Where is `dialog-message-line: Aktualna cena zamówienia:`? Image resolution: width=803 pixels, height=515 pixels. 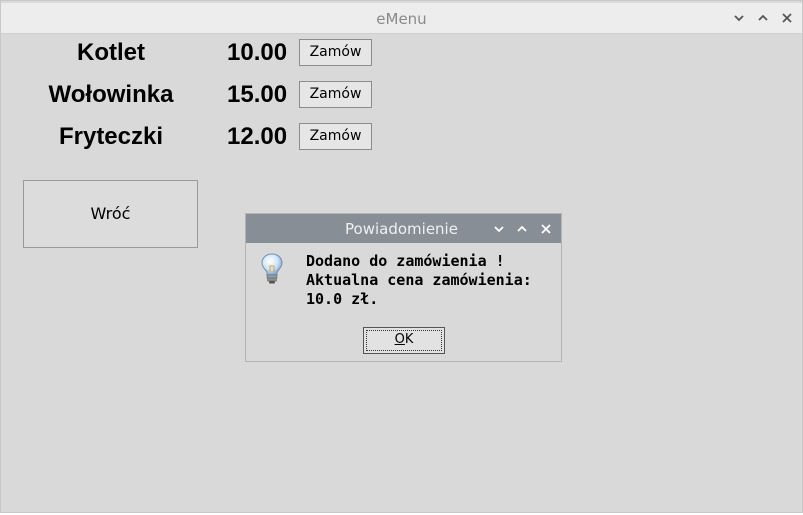
dialog-message-line: Aktualna cena zamówienia: is located at coordinates (419, 280).